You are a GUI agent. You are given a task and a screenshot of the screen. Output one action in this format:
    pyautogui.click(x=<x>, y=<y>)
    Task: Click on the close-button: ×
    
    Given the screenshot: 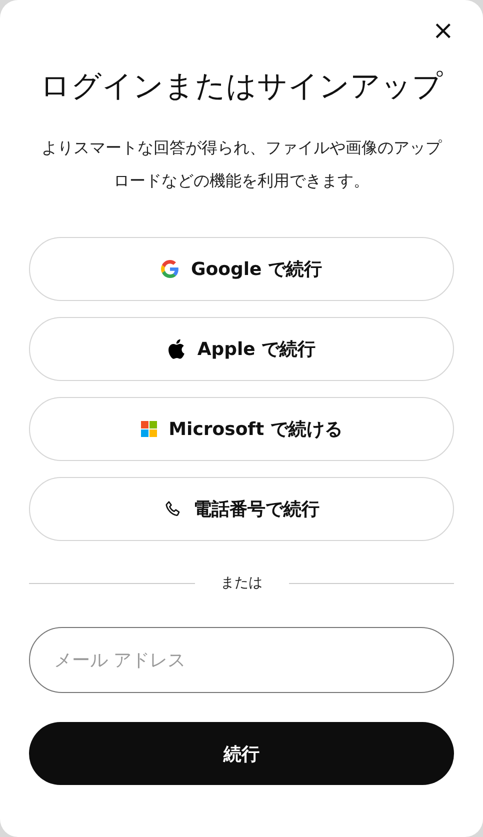 What is the action you would take?
    pyautogui.click(x=443, y=31)
    